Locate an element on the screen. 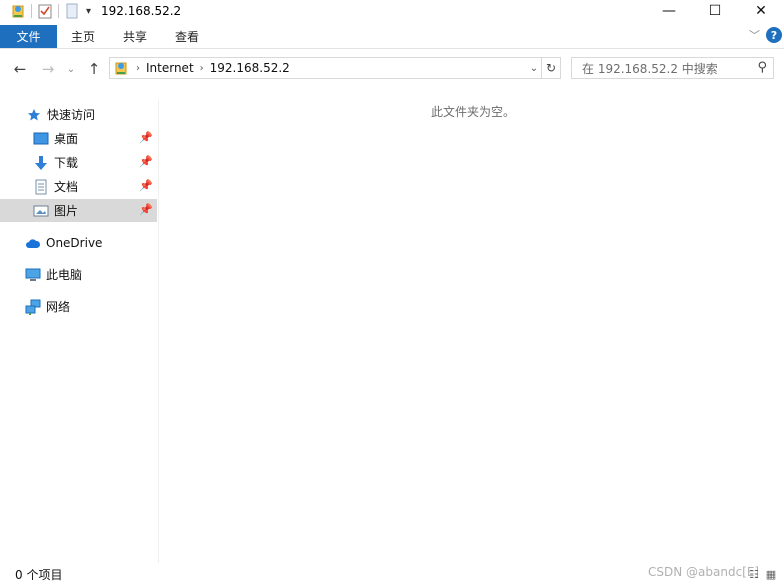 The height and width of the screenshot is (585, 784). sidebar-item-pictures: 图片 📌 is located at coordinates (78, 210).